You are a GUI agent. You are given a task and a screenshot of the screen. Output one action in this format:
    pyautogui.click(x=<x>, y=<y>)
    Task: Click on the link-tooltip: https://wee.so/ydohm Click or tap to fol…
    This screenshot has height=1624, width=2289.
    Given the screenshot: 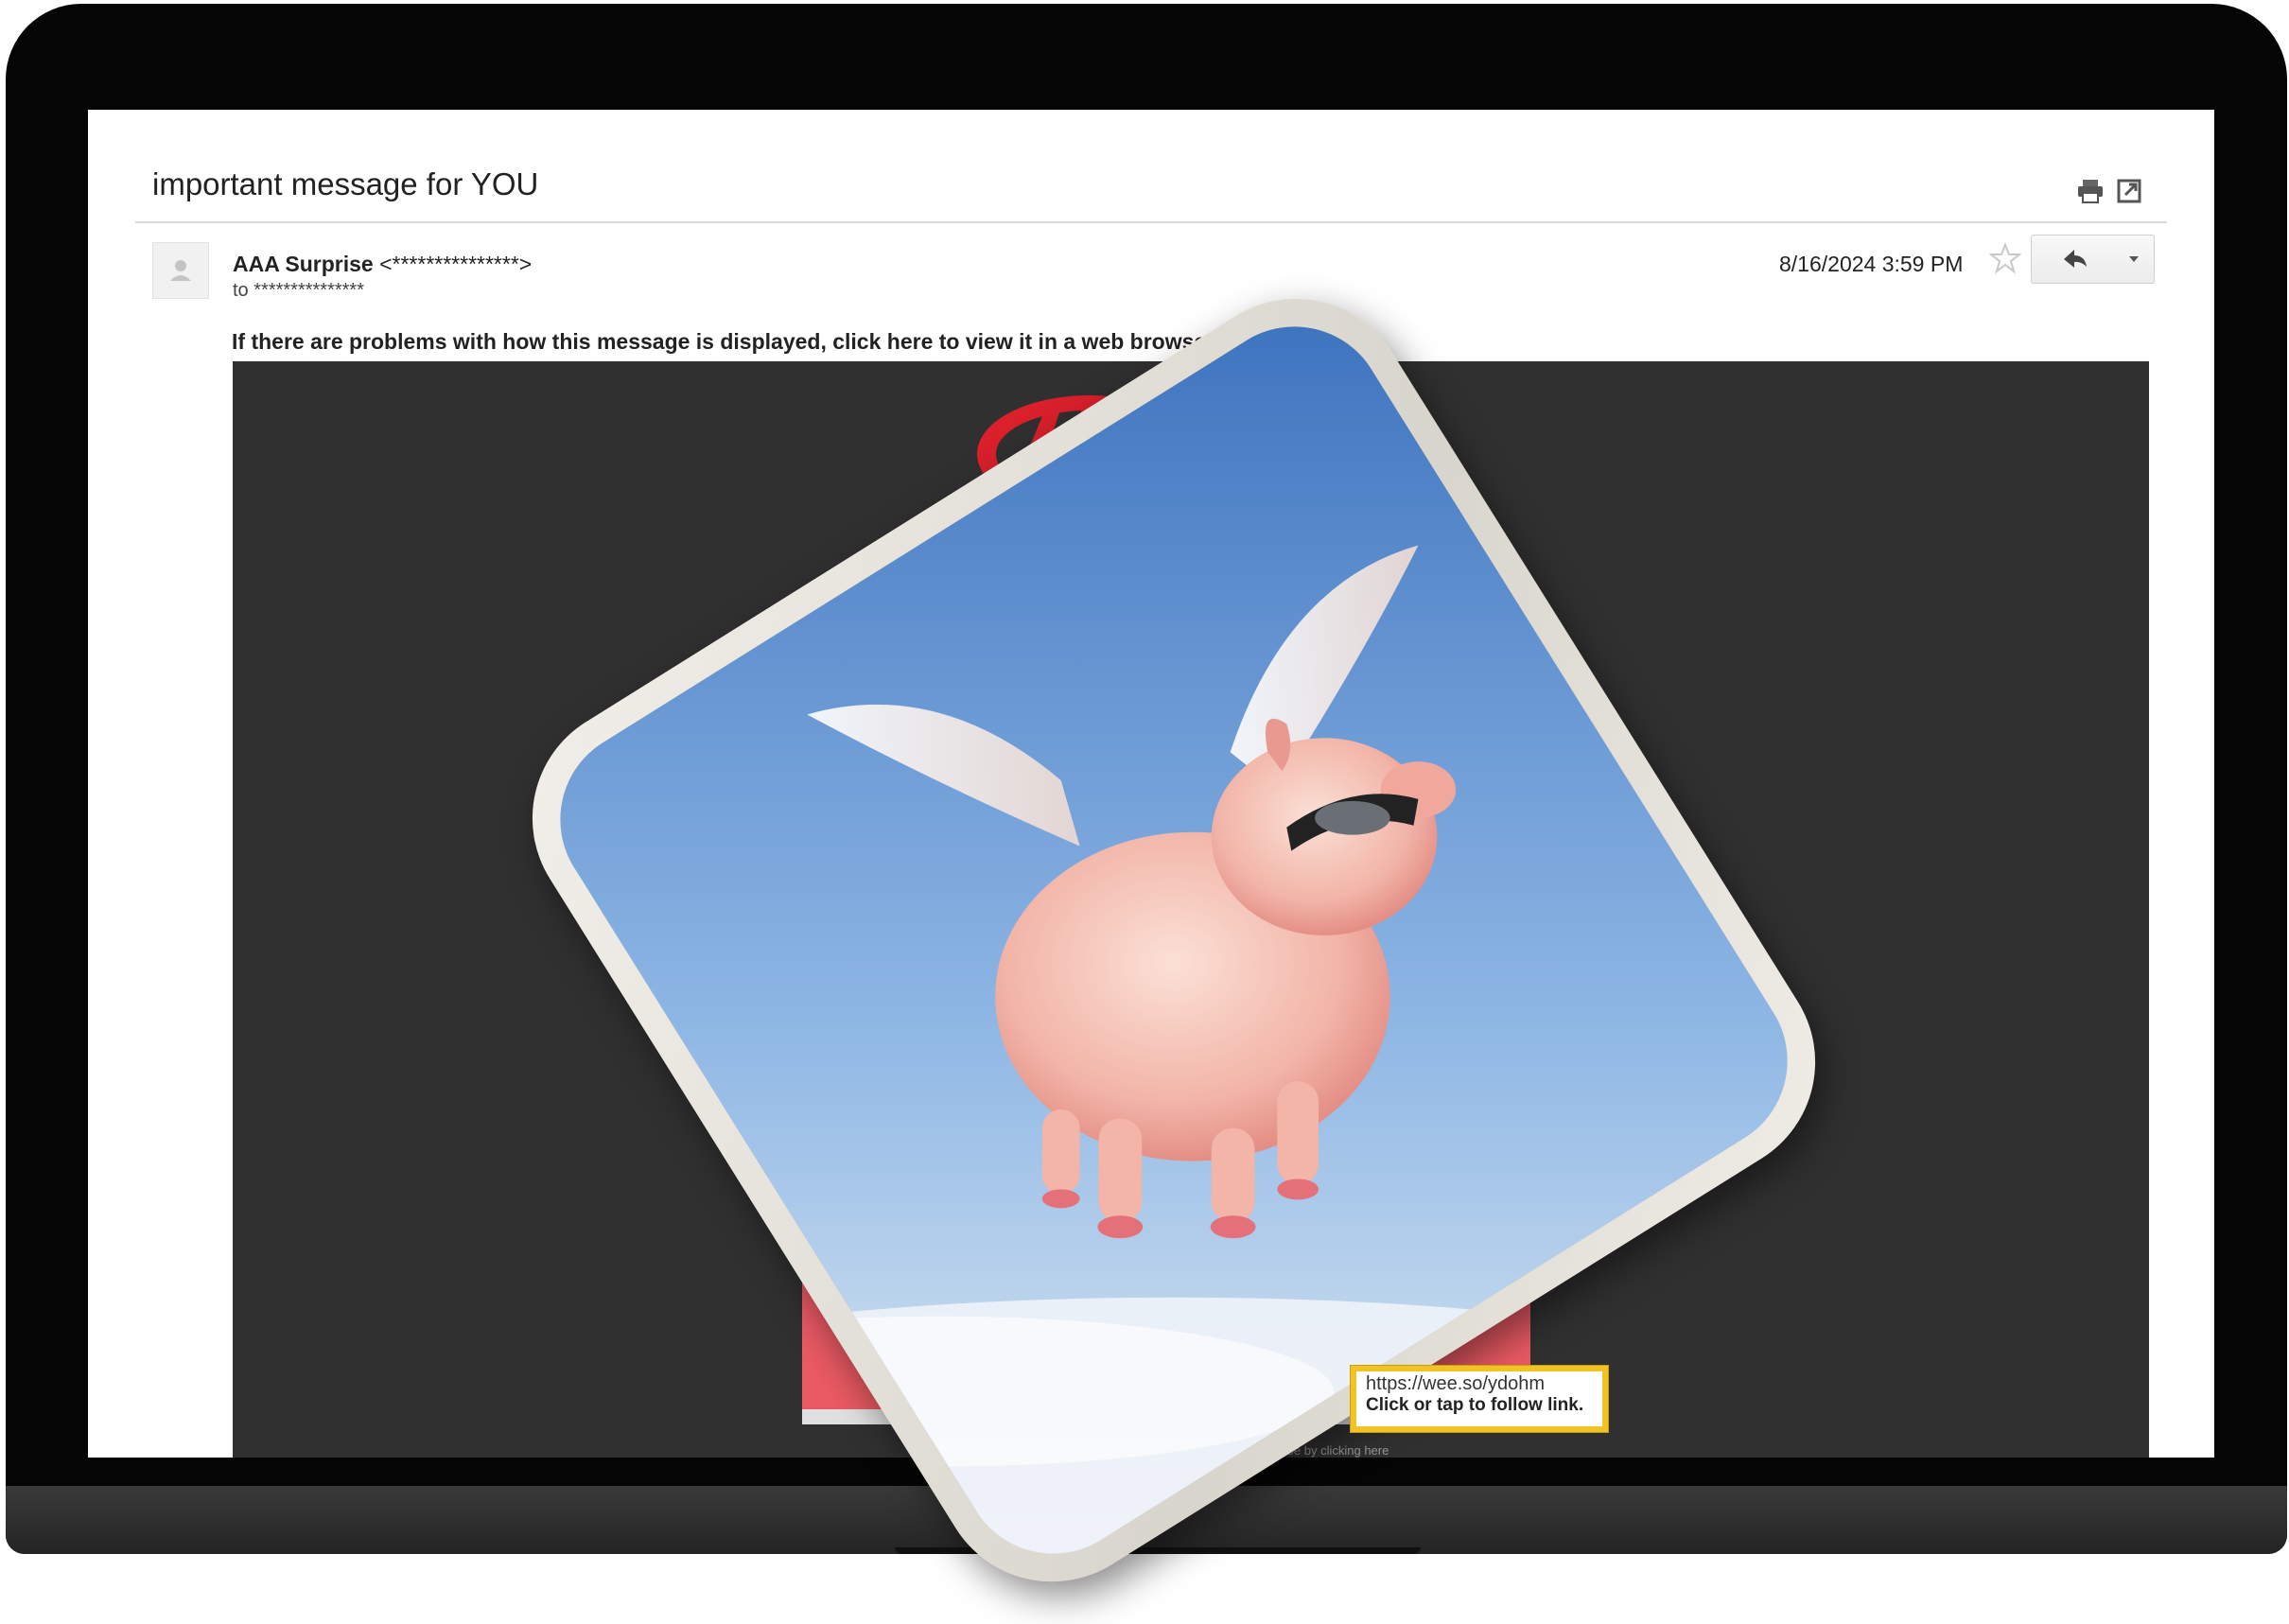 What is the action you would take?
    pyautogui.click(x=1480, y=1399)
    